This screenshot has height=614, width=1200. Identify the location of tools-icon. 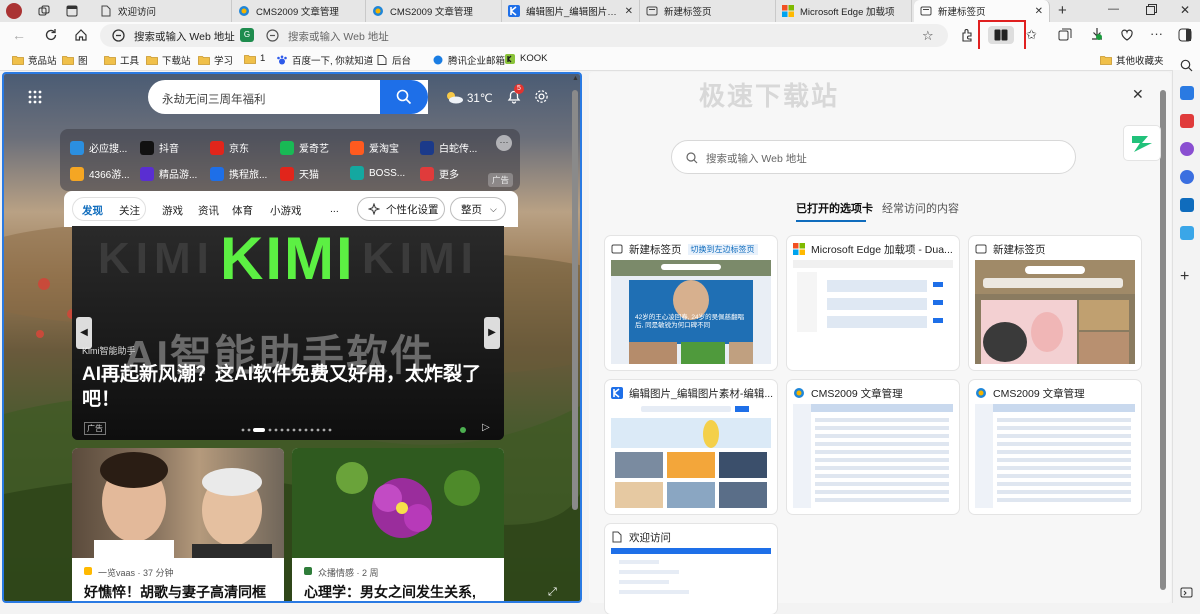
(1187, 121).